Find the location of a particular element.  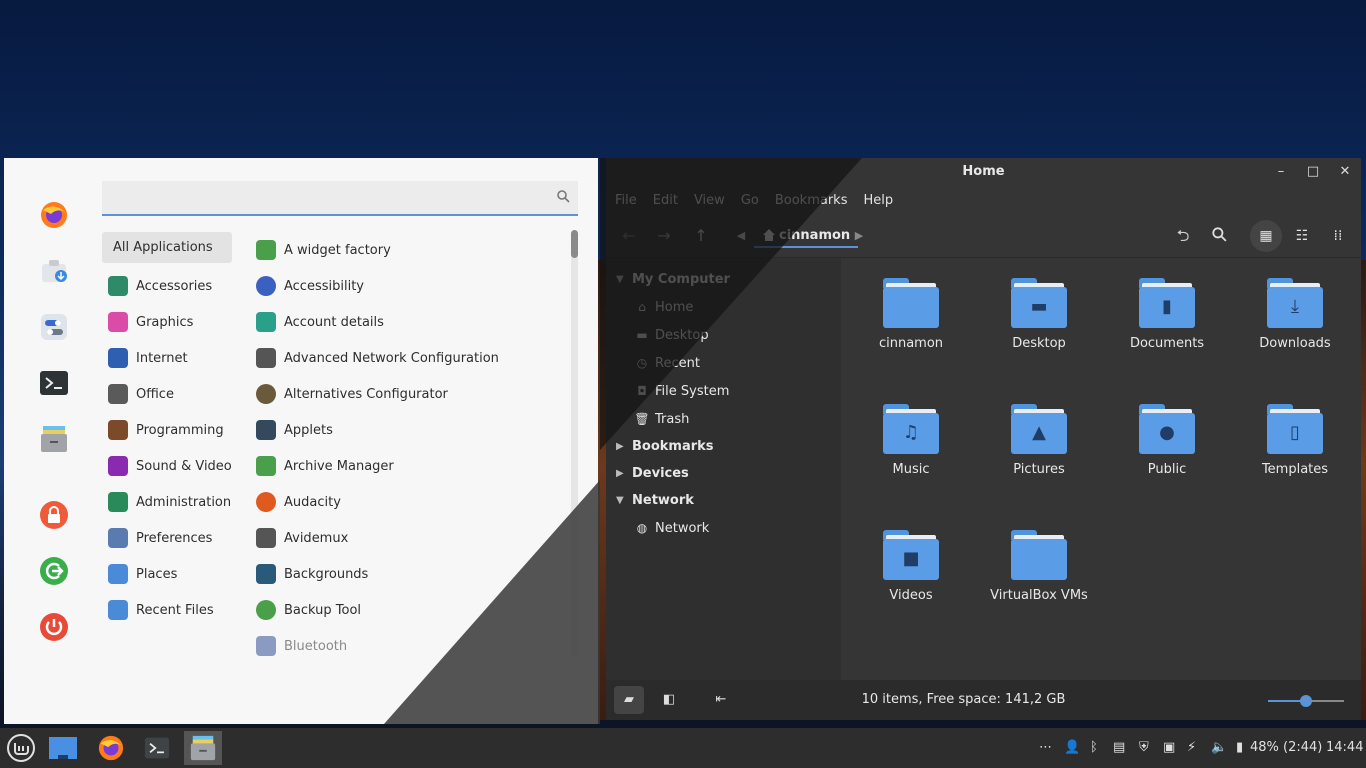

settings-icon is located at coordinates (54, 327).